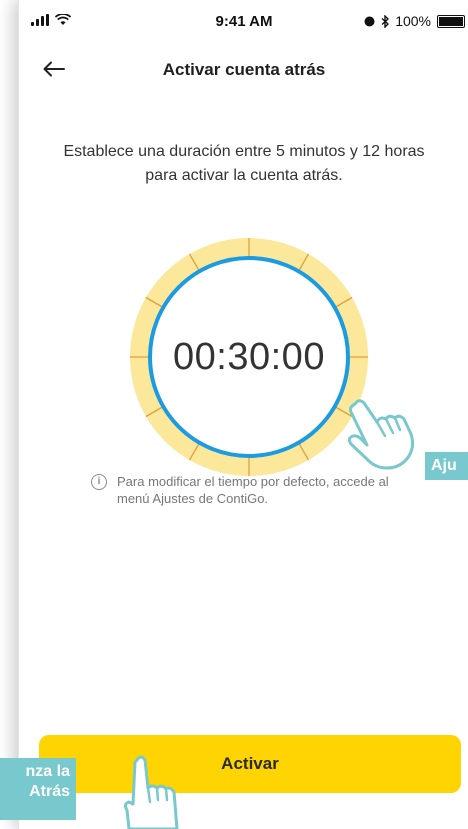  I want to click on callout-left-line1: nza la, so click(47, 771).